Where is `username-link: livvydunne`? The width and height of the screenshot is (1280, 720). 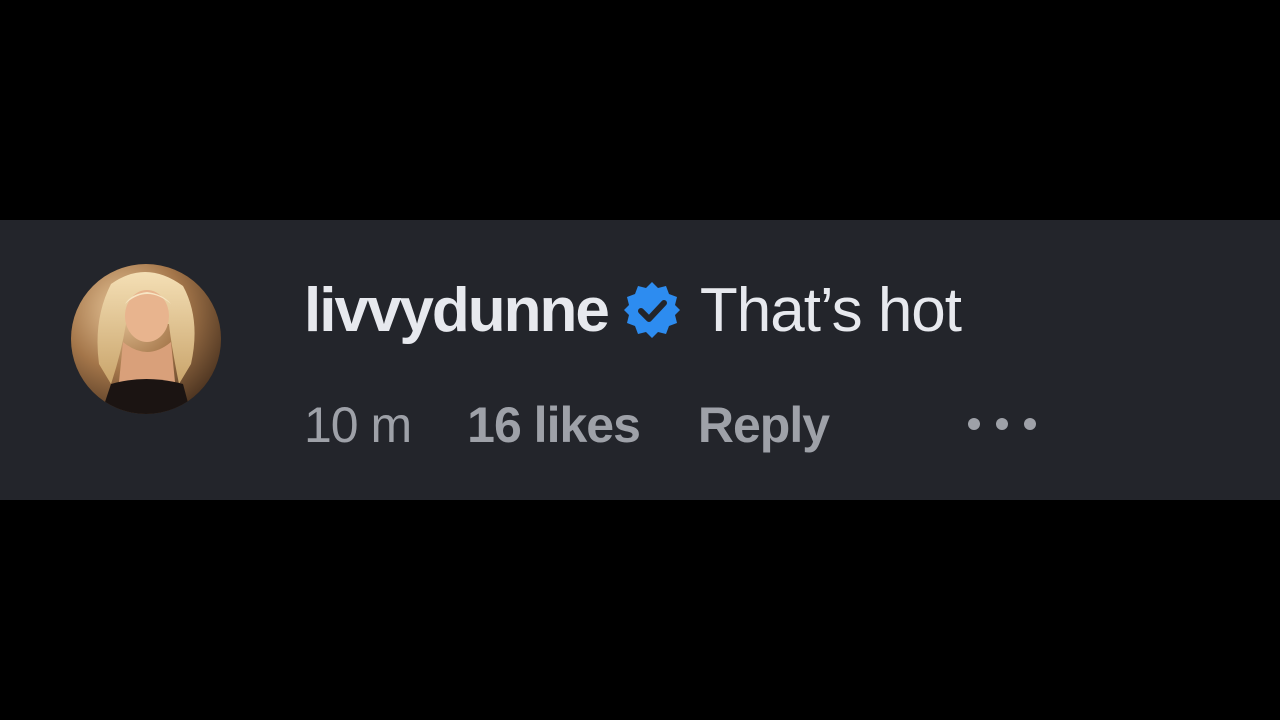
username-link: livvydunne is located at coordinates (457, 310).